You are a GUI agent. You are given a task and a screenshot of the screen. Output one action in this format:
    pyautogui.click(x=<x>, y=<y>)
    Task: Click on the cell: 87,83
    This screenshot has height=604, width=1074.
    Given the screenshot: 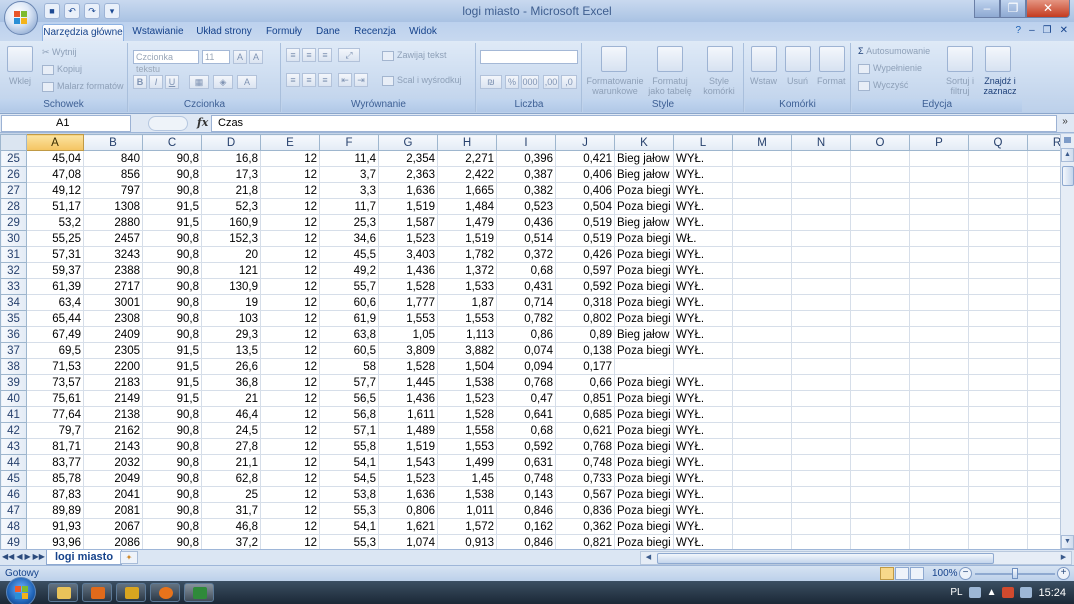 What is the action you would take?
    pyautogui.click(x=55, y=494)
    